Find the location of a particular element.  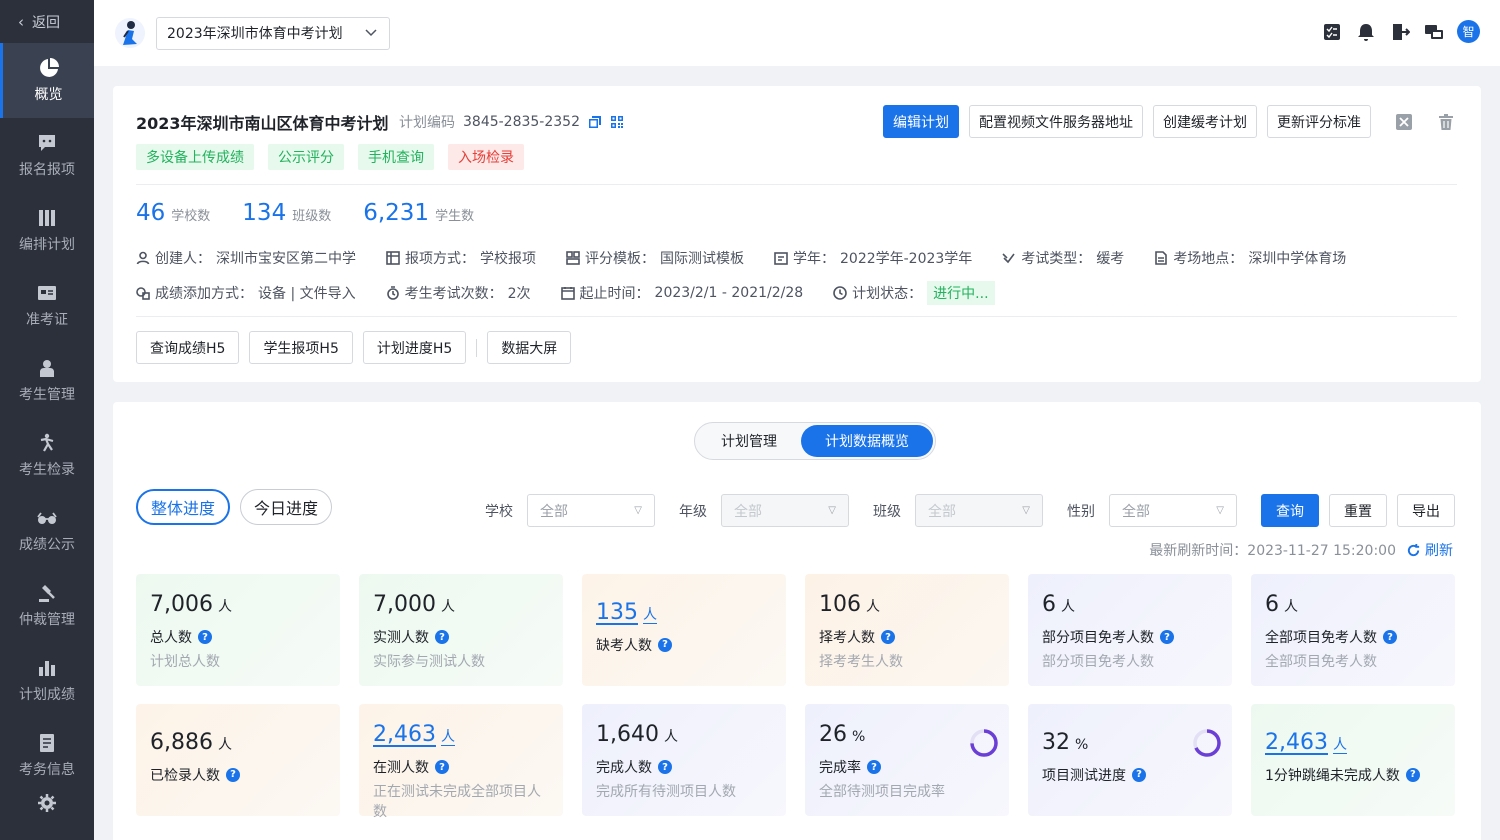

clock-icon is located at coordinates (840, 293).